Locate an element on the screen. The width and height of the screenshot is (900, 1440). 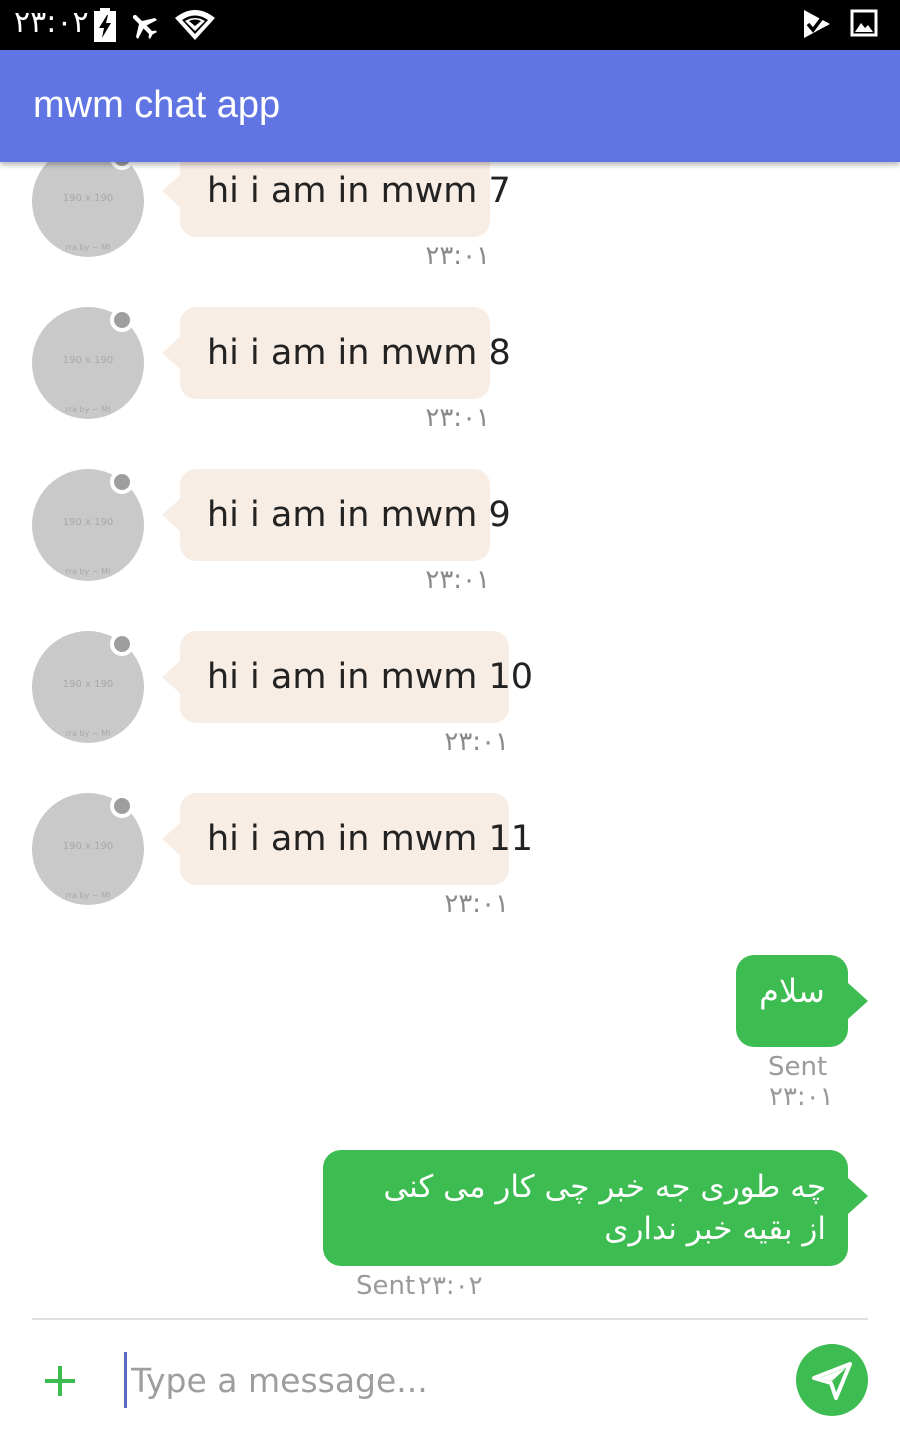
outgoing-message-text: سلام is located at coordinates (792, 991).